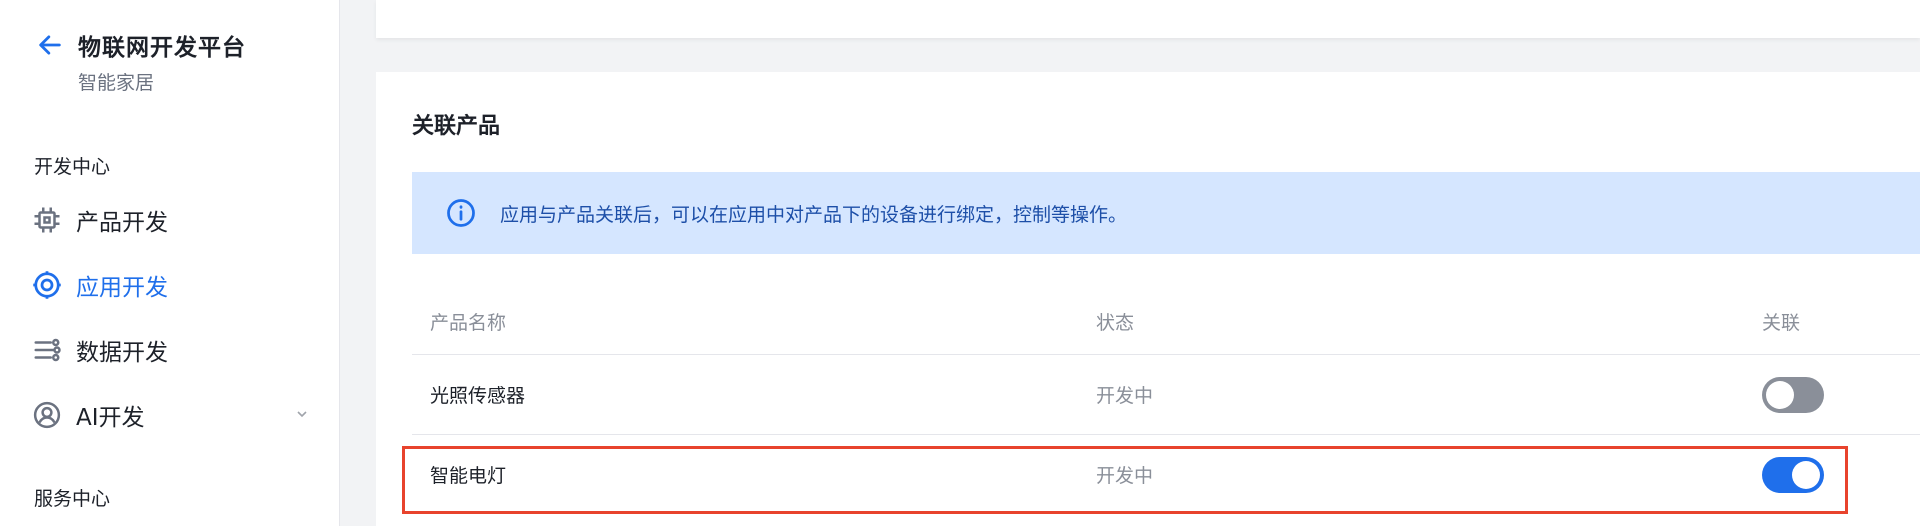  Describe the element at coordinates (177, 285) in the screenshot. I see `sidebar-item-app-dev: 应用开发` at that location.